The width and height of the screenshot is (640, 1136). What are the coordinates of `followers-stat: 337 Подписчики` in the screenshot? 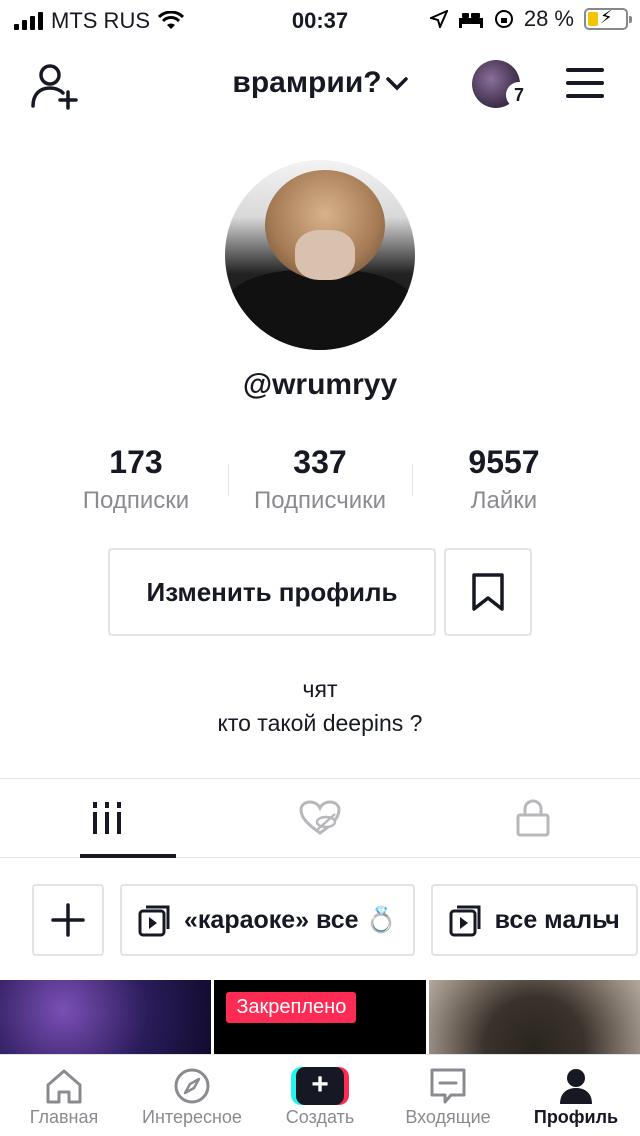 It's located at (320, 479).